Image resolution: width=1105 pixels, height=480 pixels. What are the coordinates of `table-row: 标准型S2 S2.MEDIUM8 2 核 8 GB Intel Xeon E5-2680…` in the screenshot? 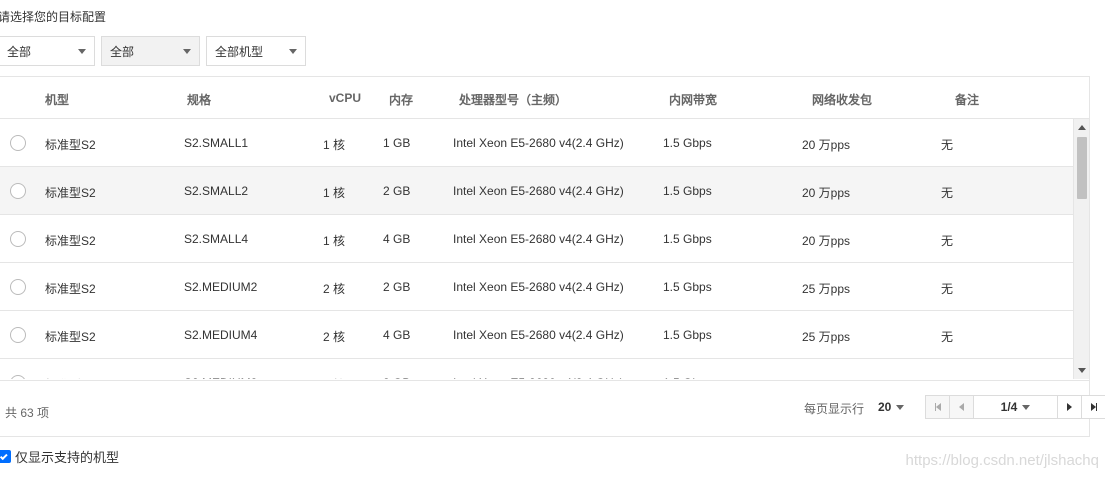 It's located at (537, 369).